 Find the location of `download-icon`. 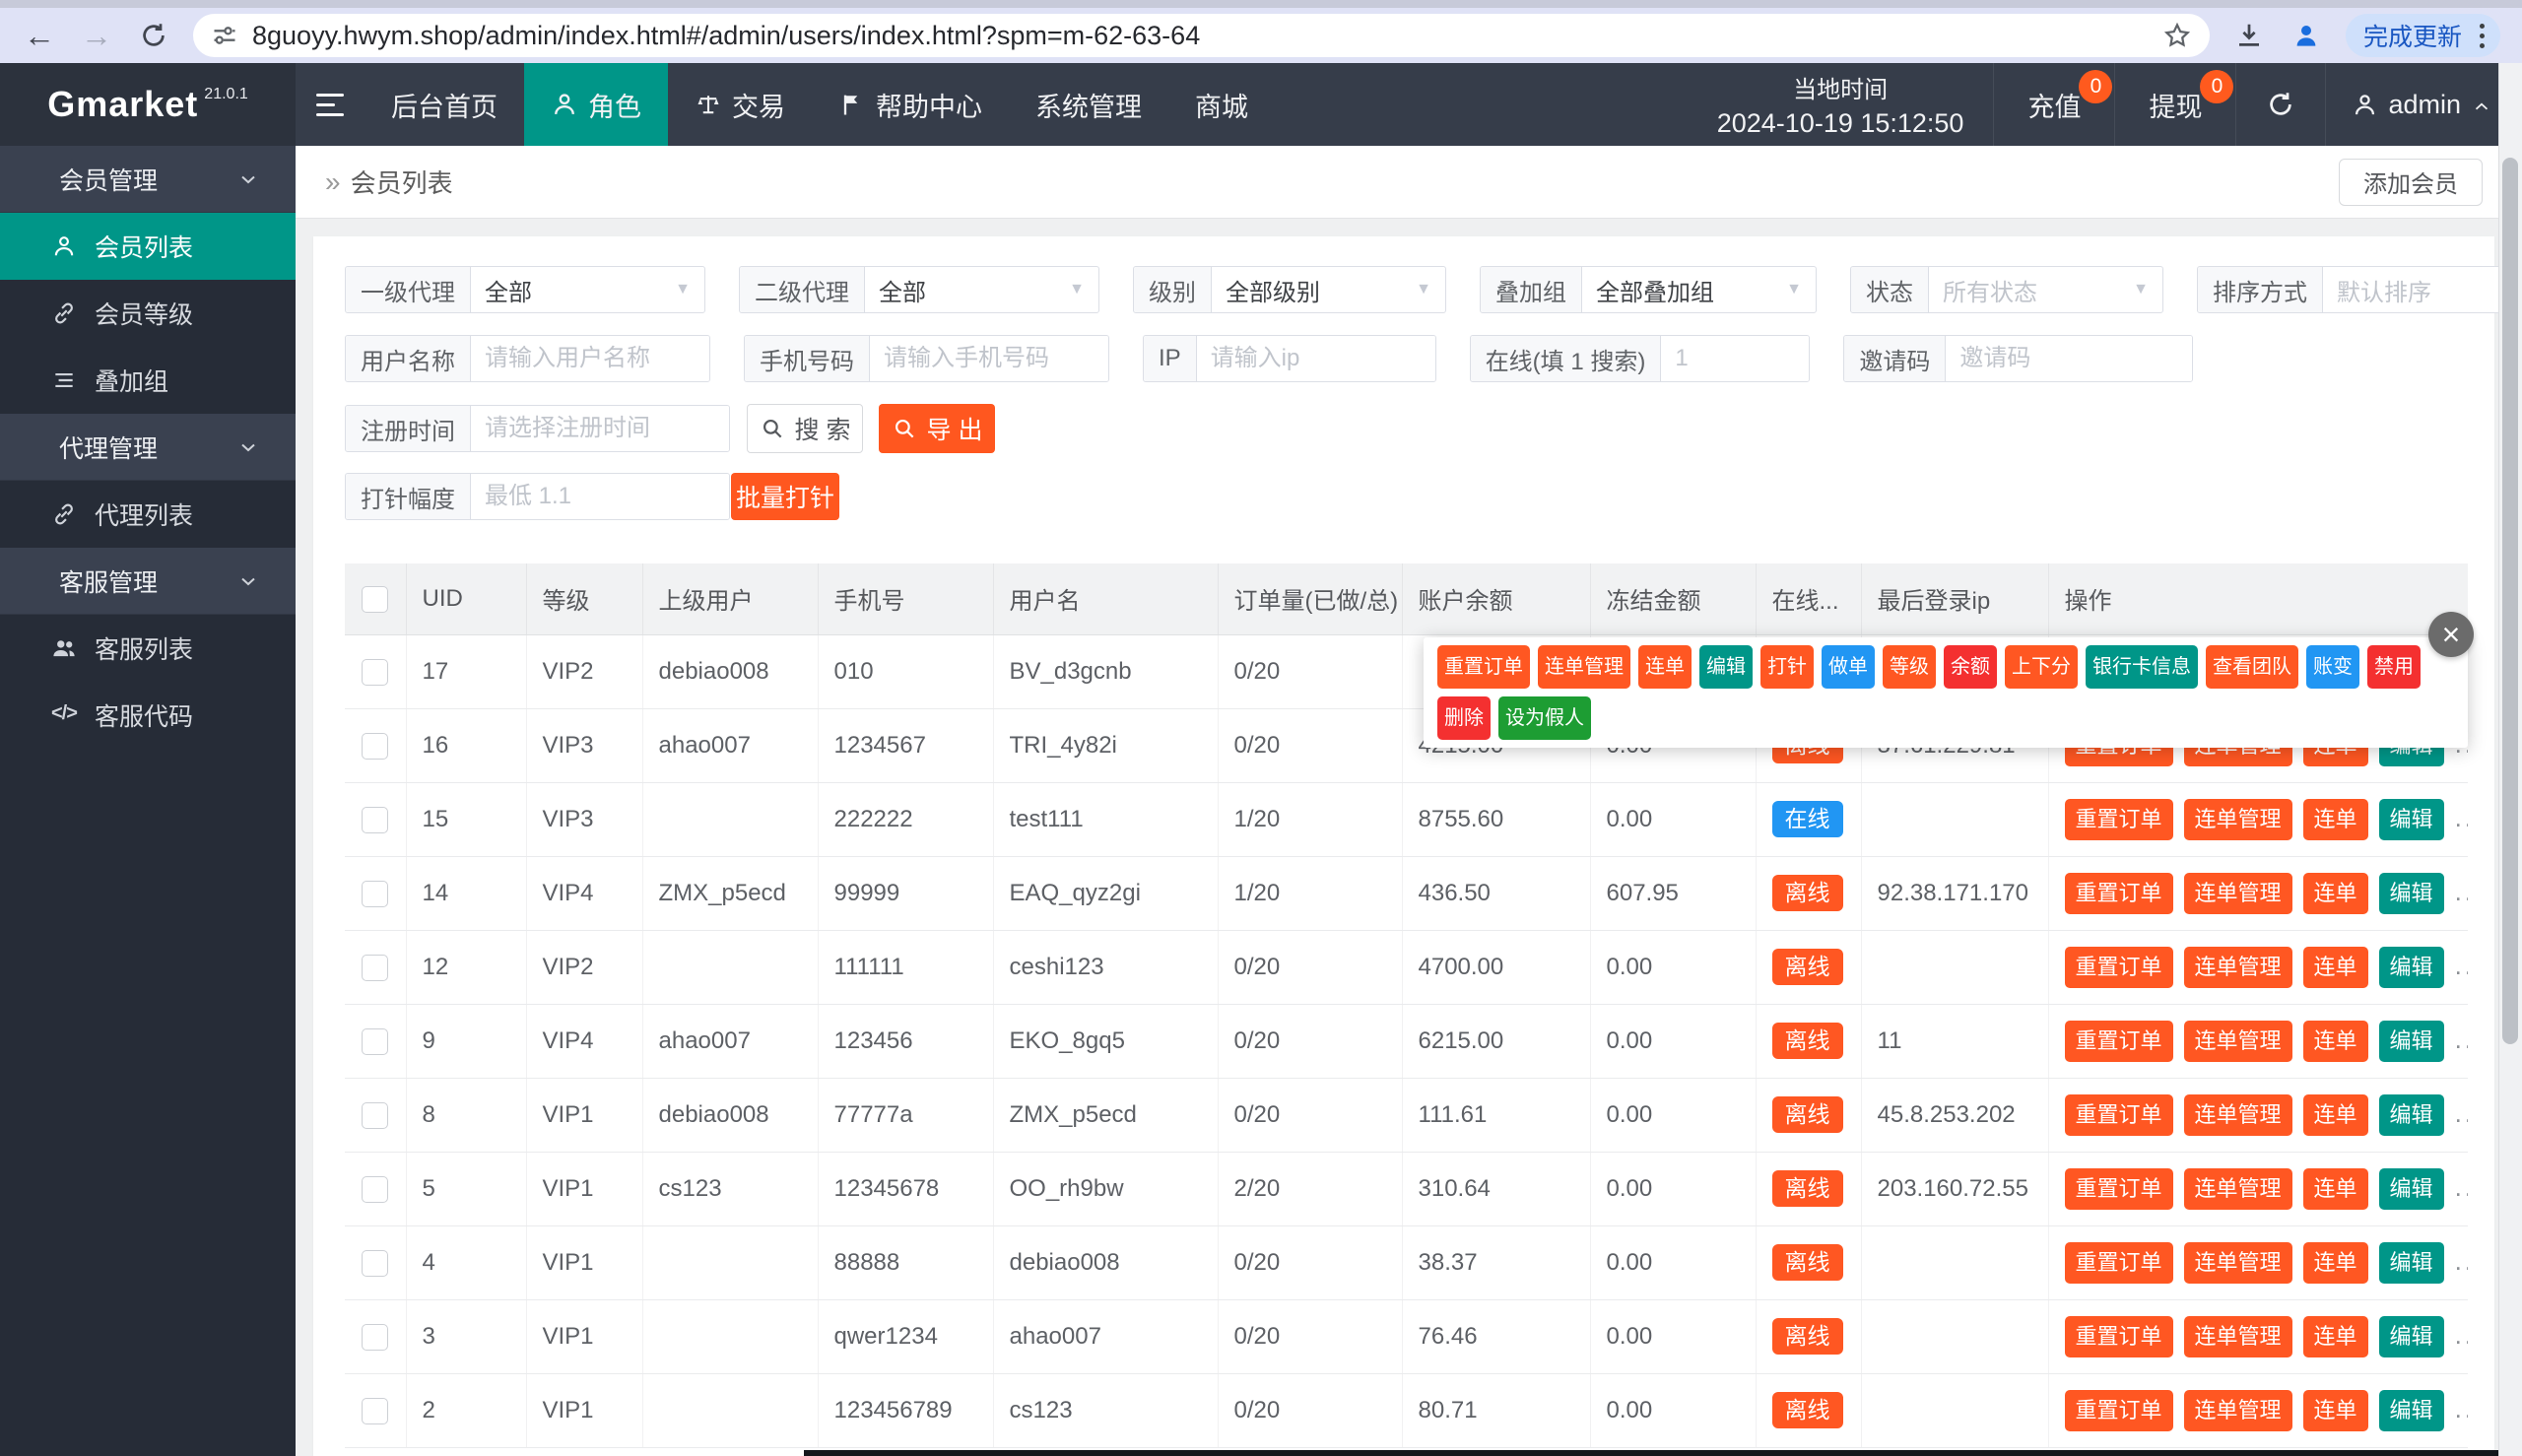

download-icon is located at coordinates (2249, 35).